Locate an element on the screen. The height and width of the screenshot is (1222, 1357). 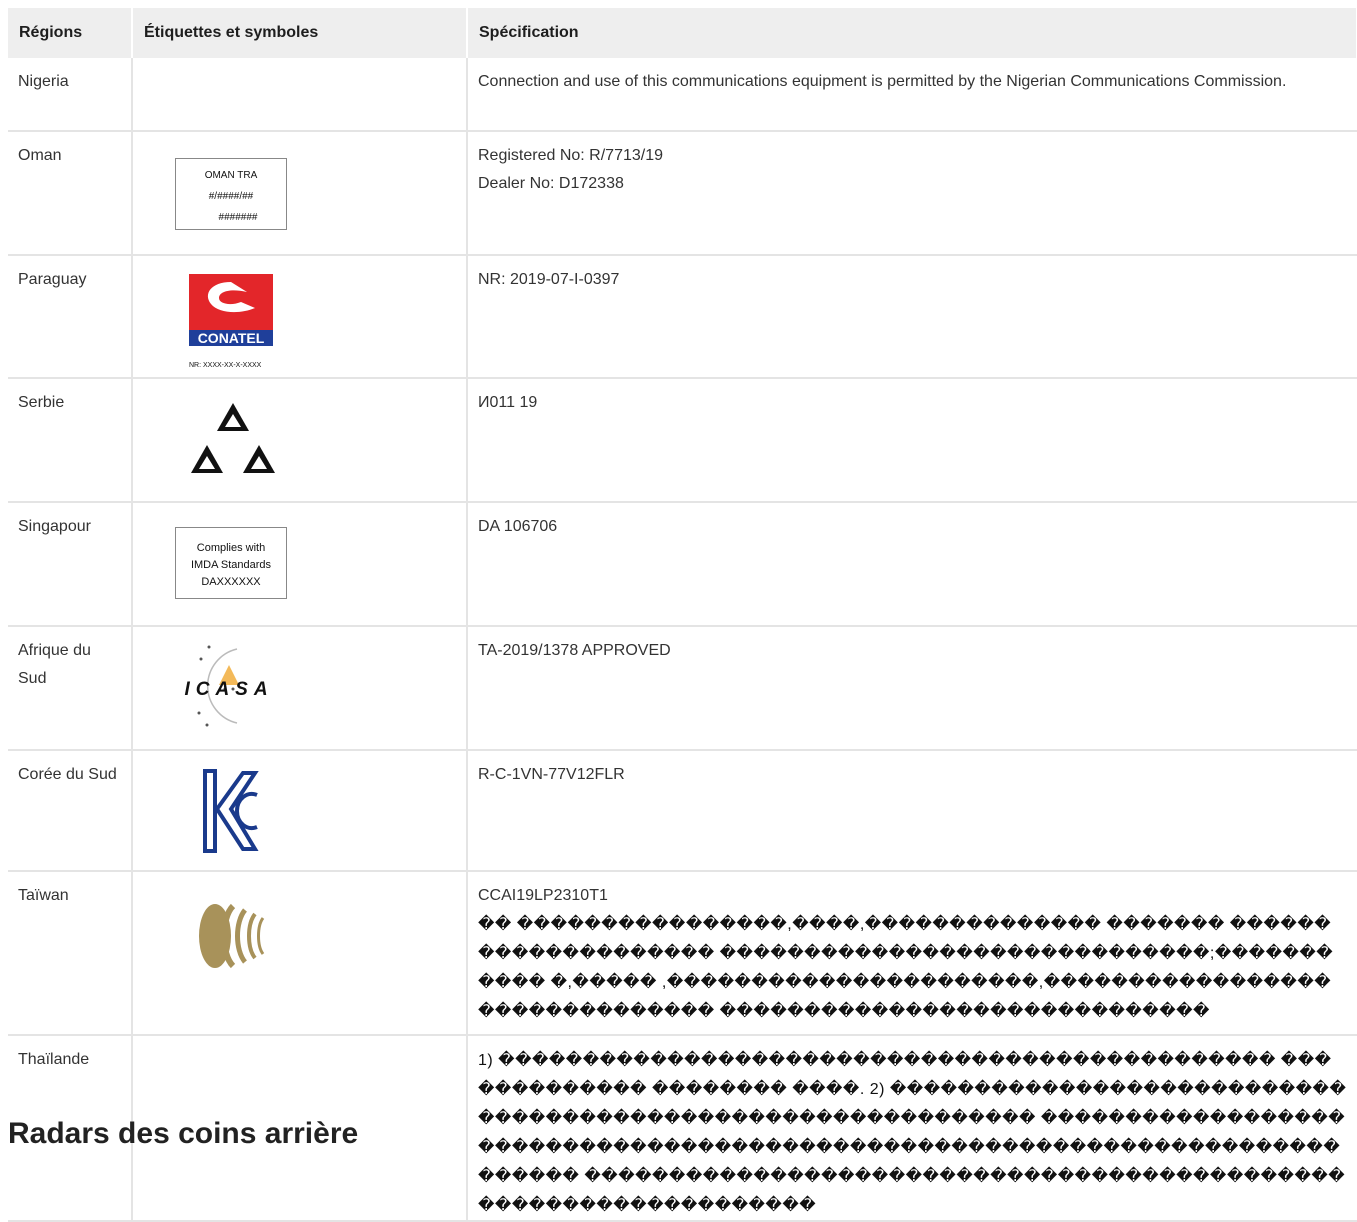
table-row: Corée du Sud R-C-1VN-77V12FLR is located at coordinates (682, 811).